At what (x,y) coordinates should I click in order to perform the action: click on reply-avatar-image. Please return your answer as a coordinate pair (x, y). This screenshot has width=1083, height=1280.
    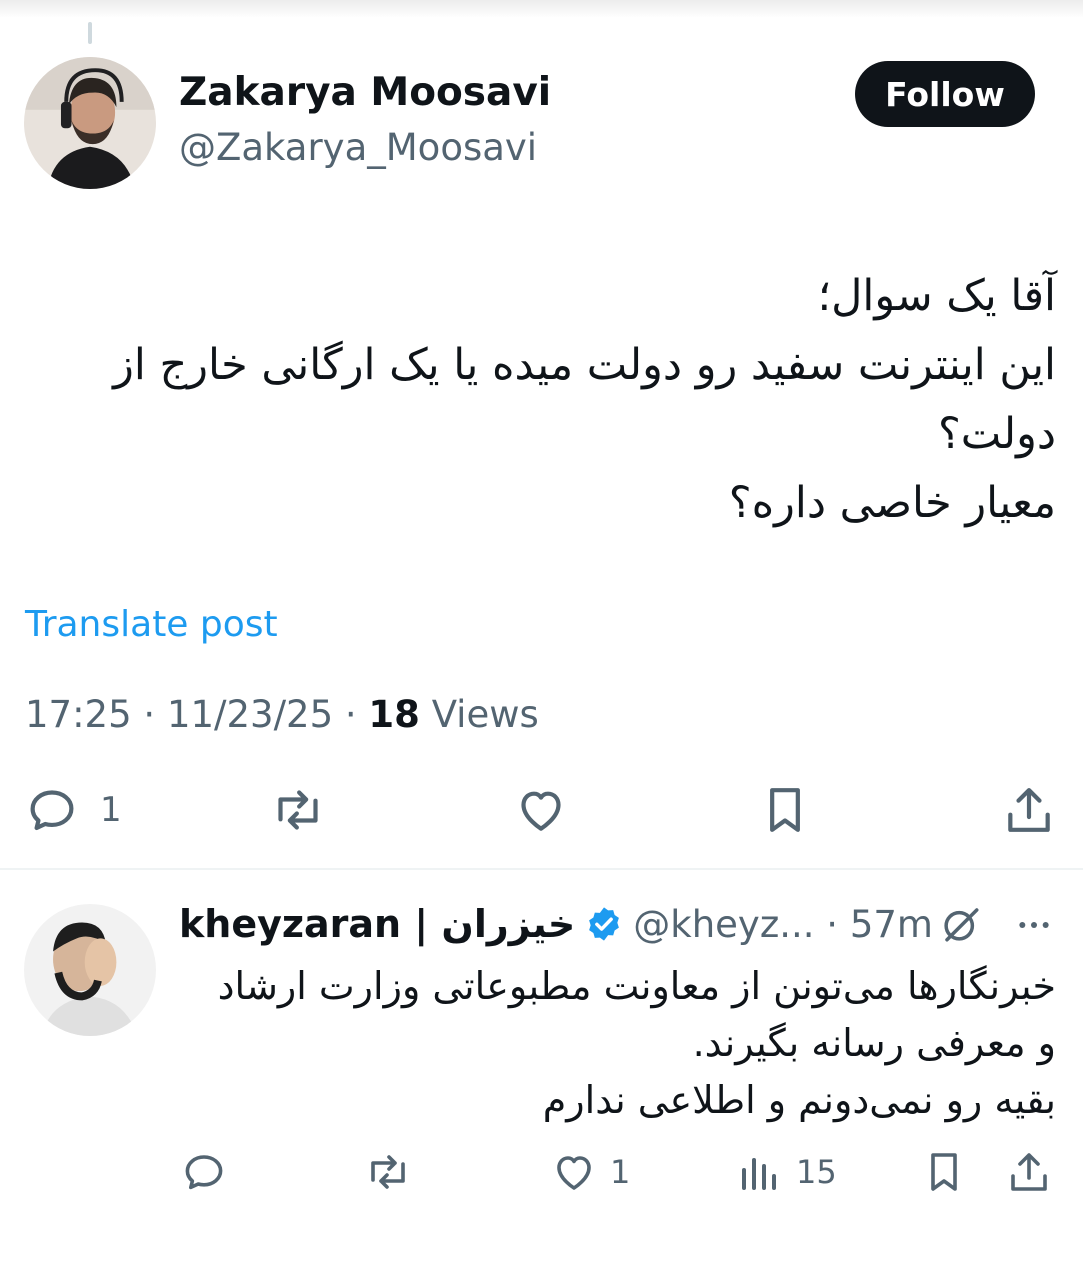
    Looking at the image, I should click on (90, 970).